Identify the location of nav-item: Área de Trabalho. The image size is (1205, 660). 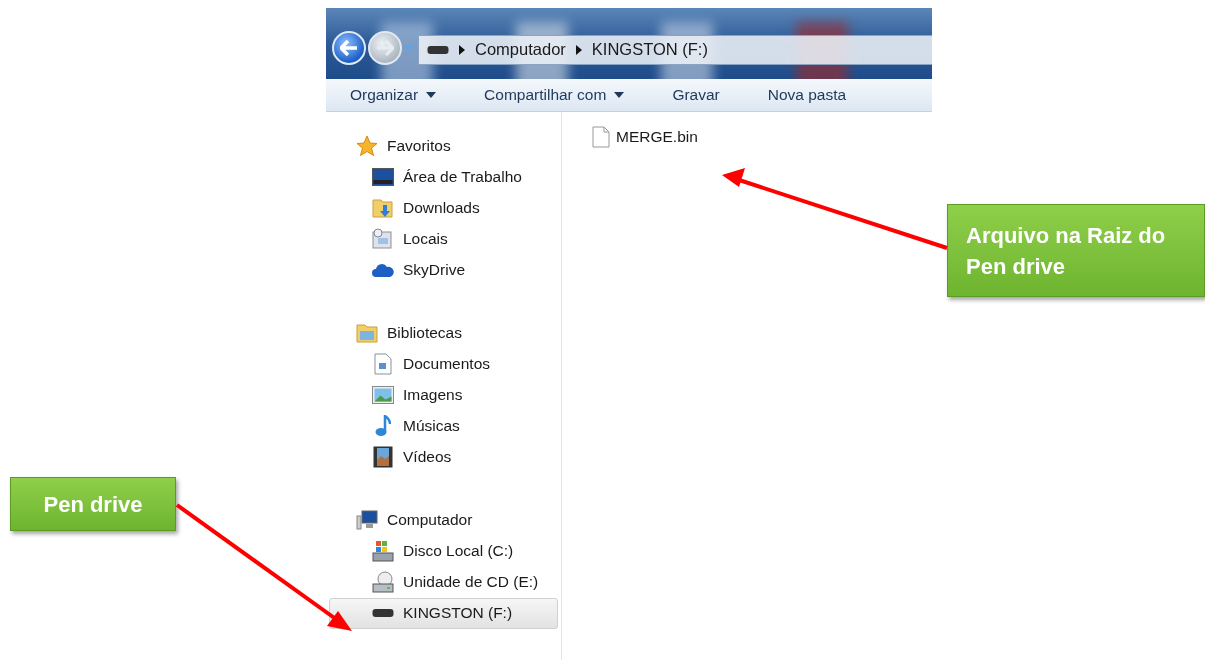
(443, 177).